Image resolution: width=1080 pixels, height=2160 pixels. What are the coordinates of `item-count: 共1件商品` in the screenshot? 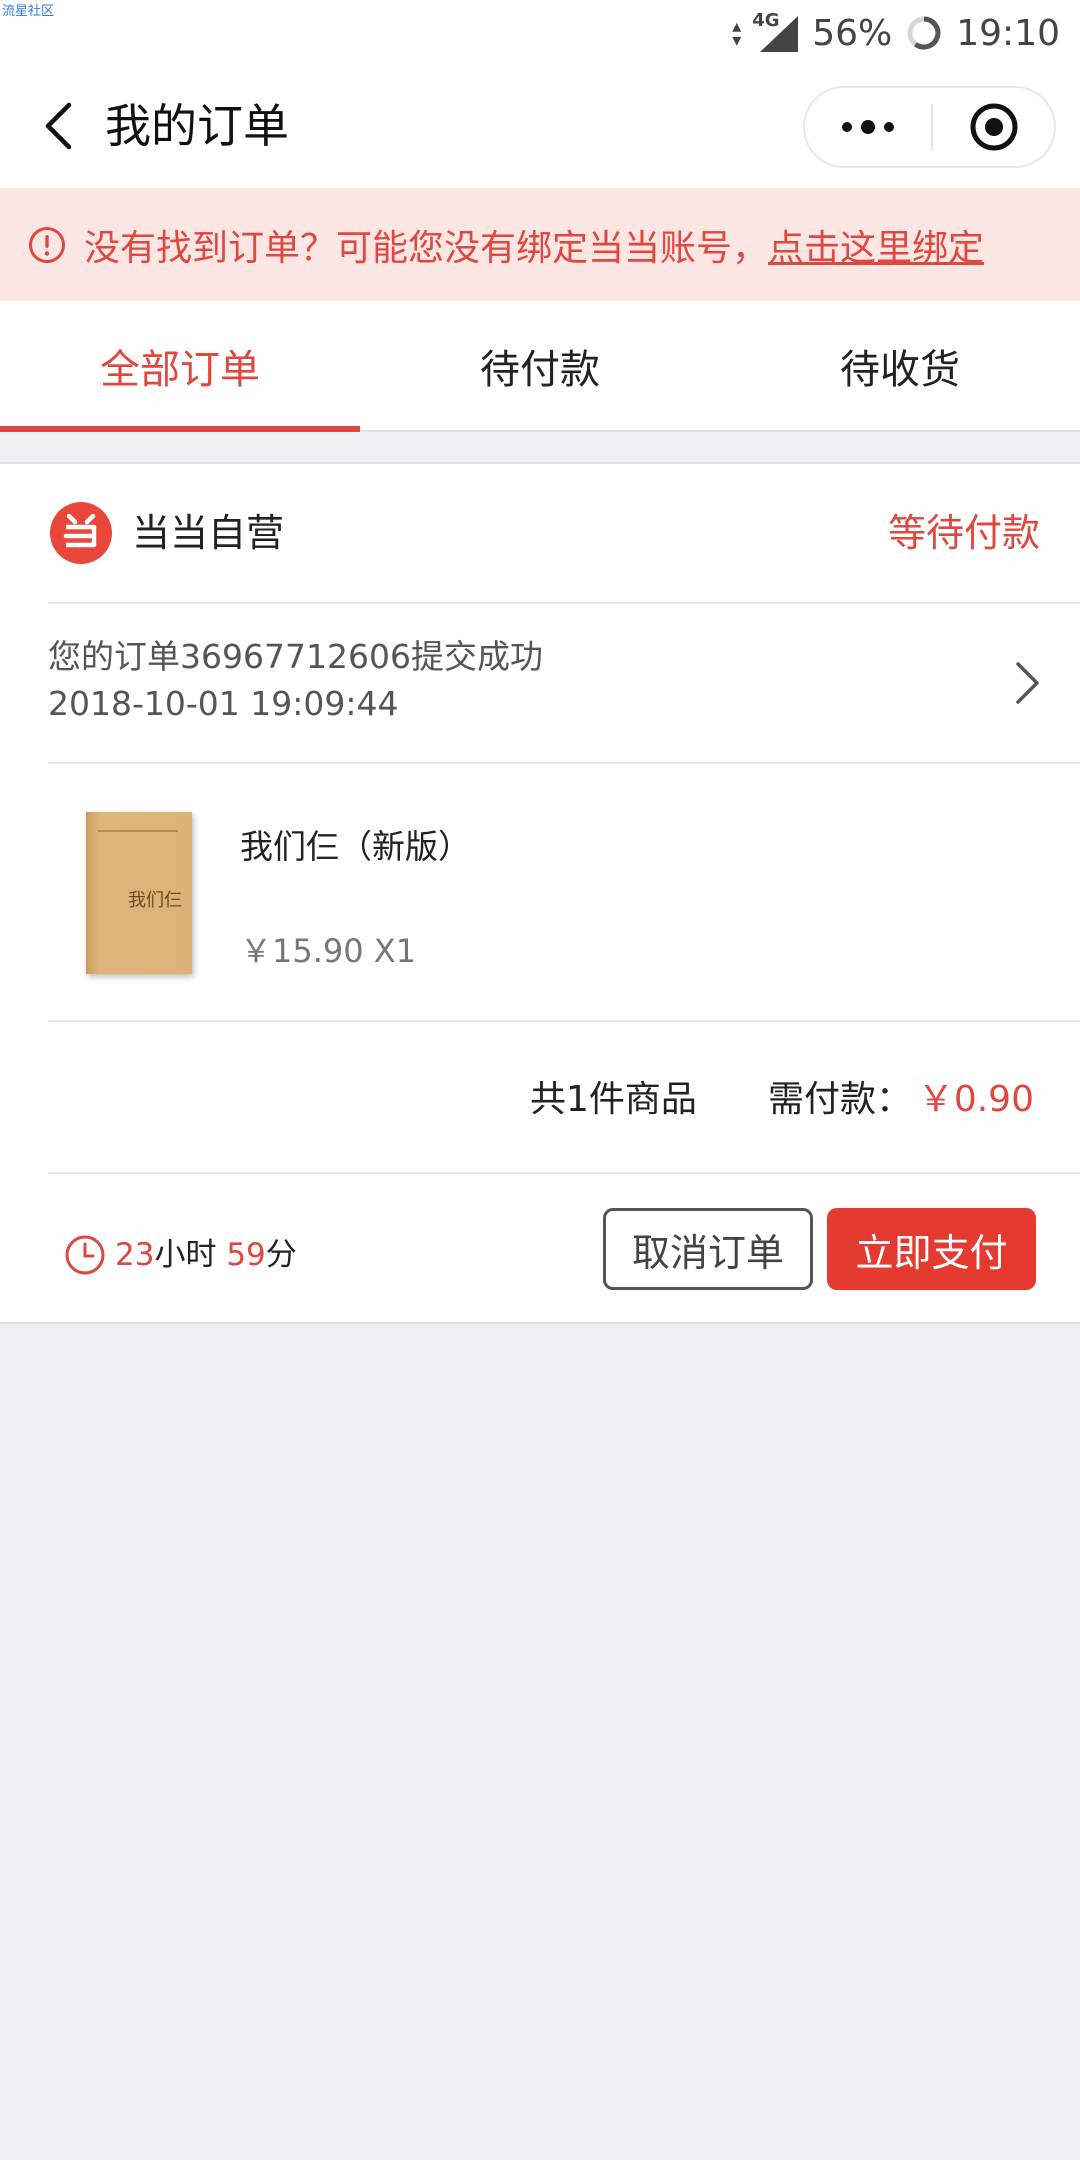 It's located at (613, 1099).